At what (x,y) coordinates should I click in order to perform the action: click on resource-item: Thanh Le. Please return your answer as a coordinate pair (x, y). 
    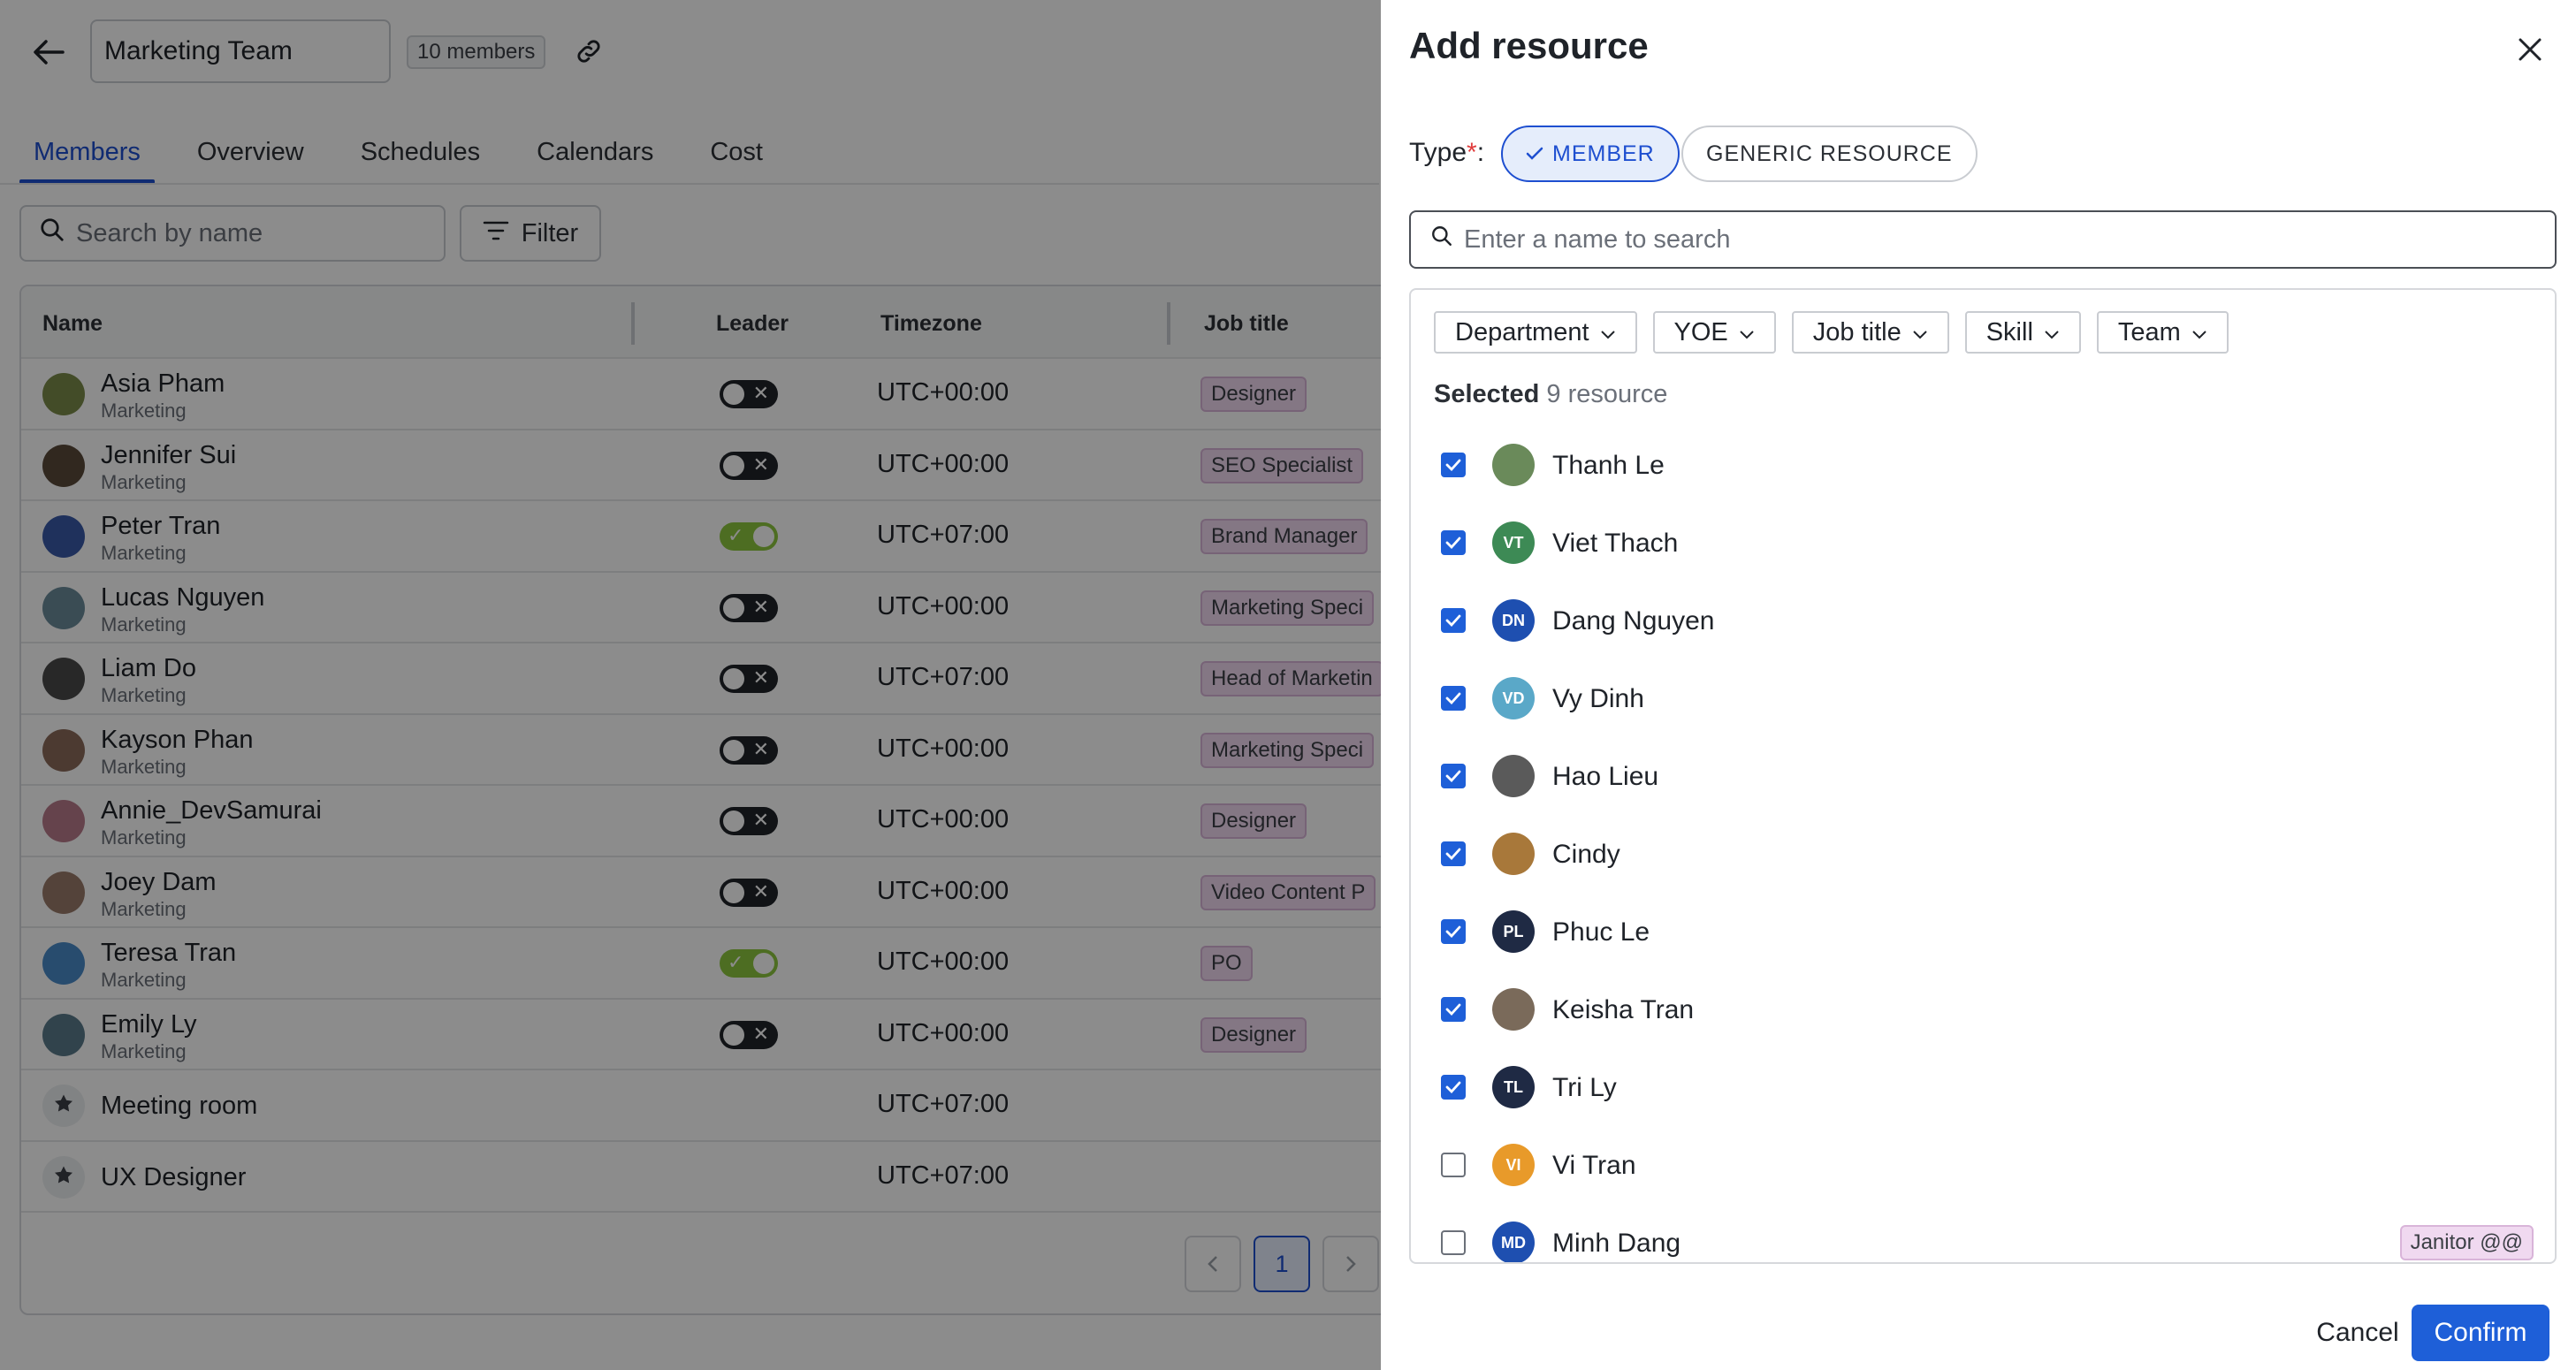
    Looking at the image, I should click on (1983, 465).